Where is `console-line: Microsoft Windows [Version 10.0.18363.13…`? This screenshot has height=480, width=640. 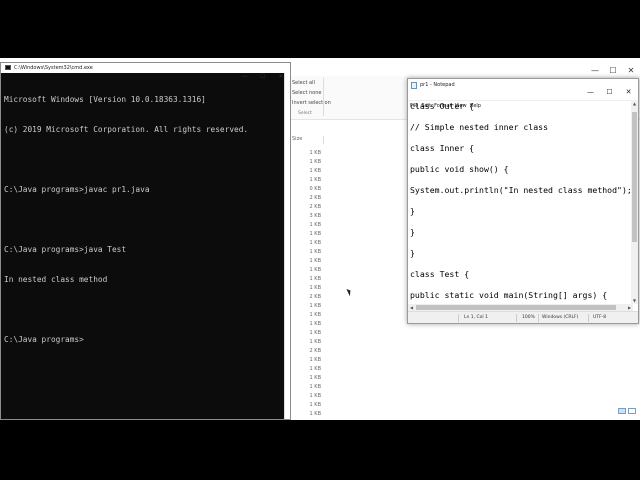
console-line: Microsoft Windows [Version 10.0.18363.13… is located at coordinates (105, 99).